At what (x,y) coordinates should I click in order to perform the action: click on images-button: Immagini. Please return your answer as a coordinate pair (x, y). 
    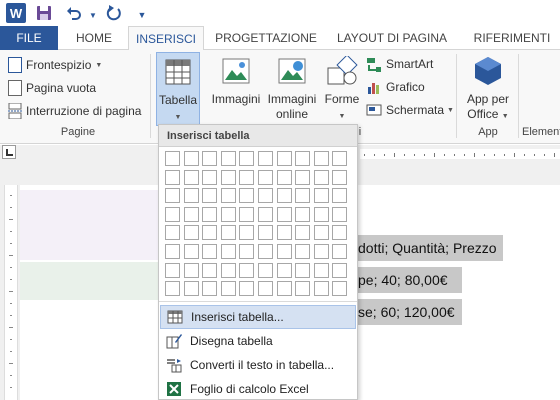
    Looking at the image, I should click on (236, 89).